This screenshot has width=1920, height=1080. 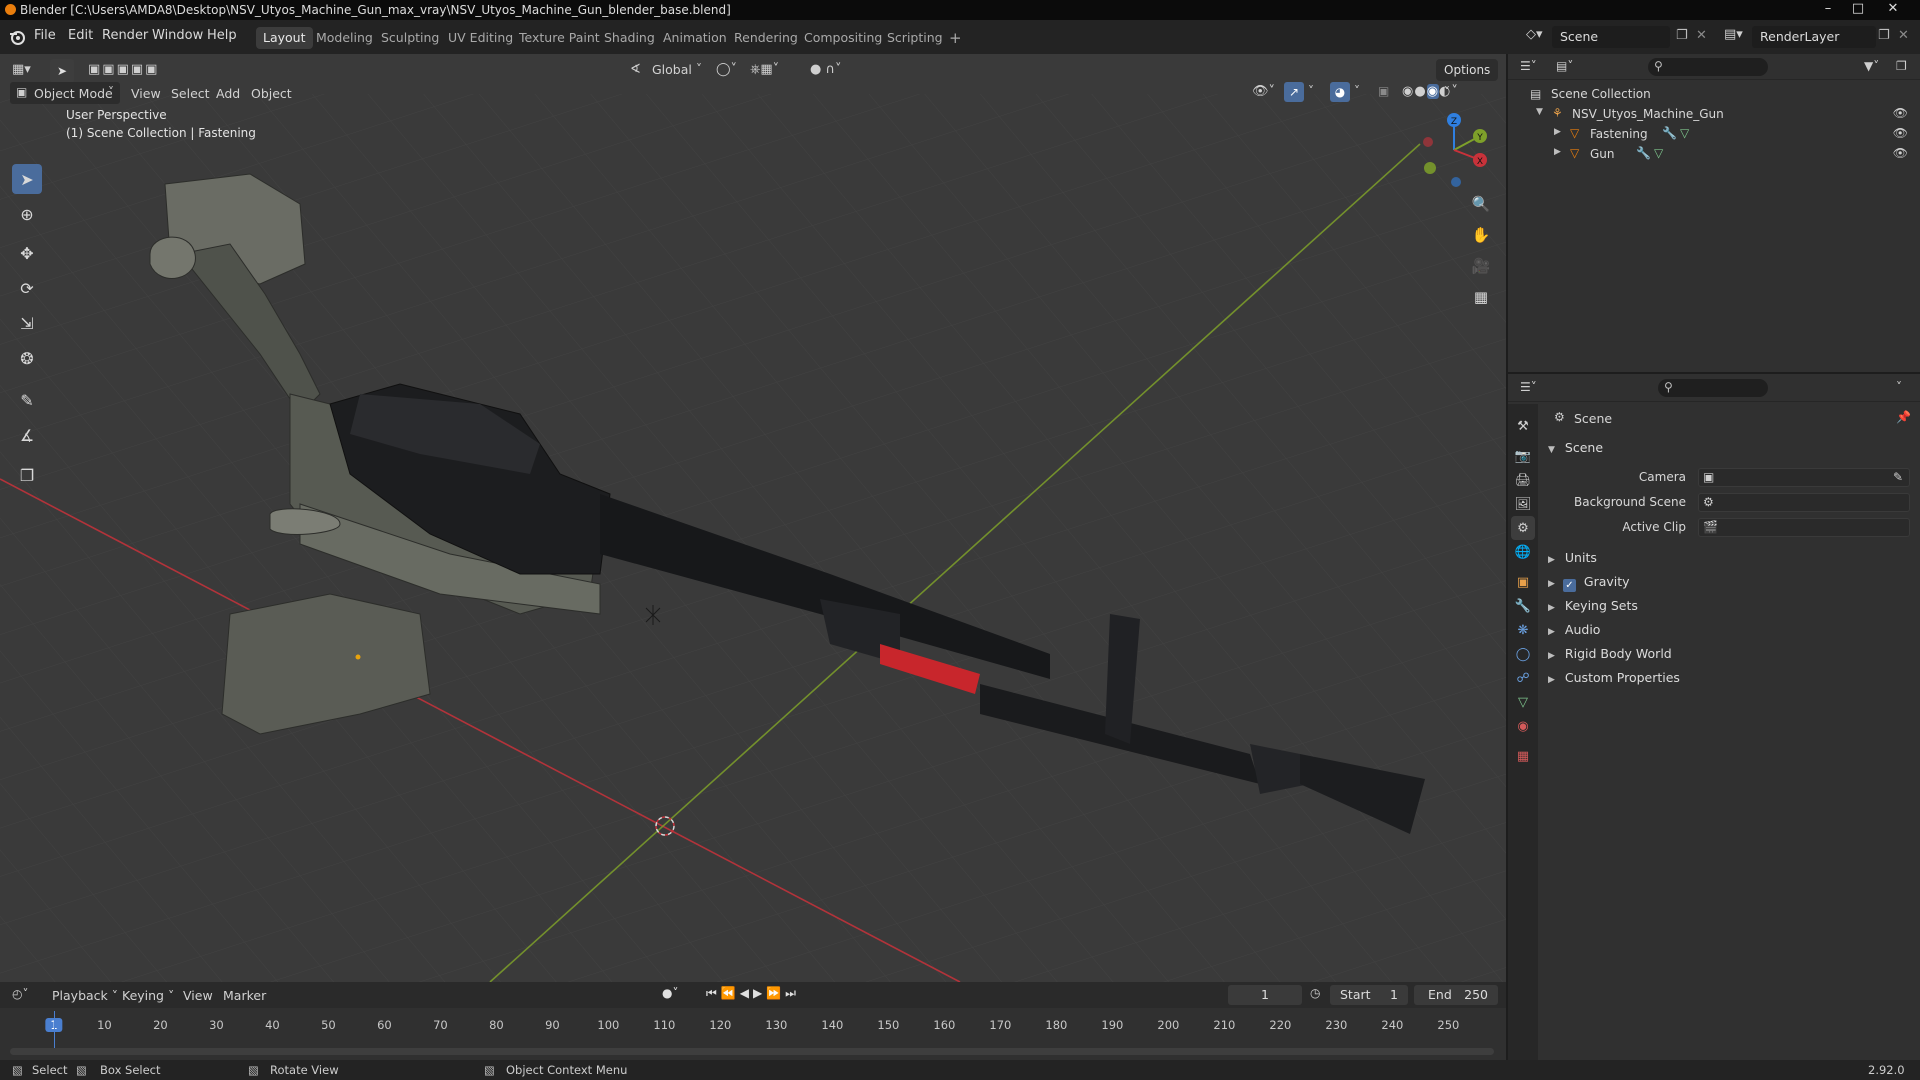 I want to click on custom-properties-panel-header: ▶ Custom Properties, so click(x=1614, y=677).